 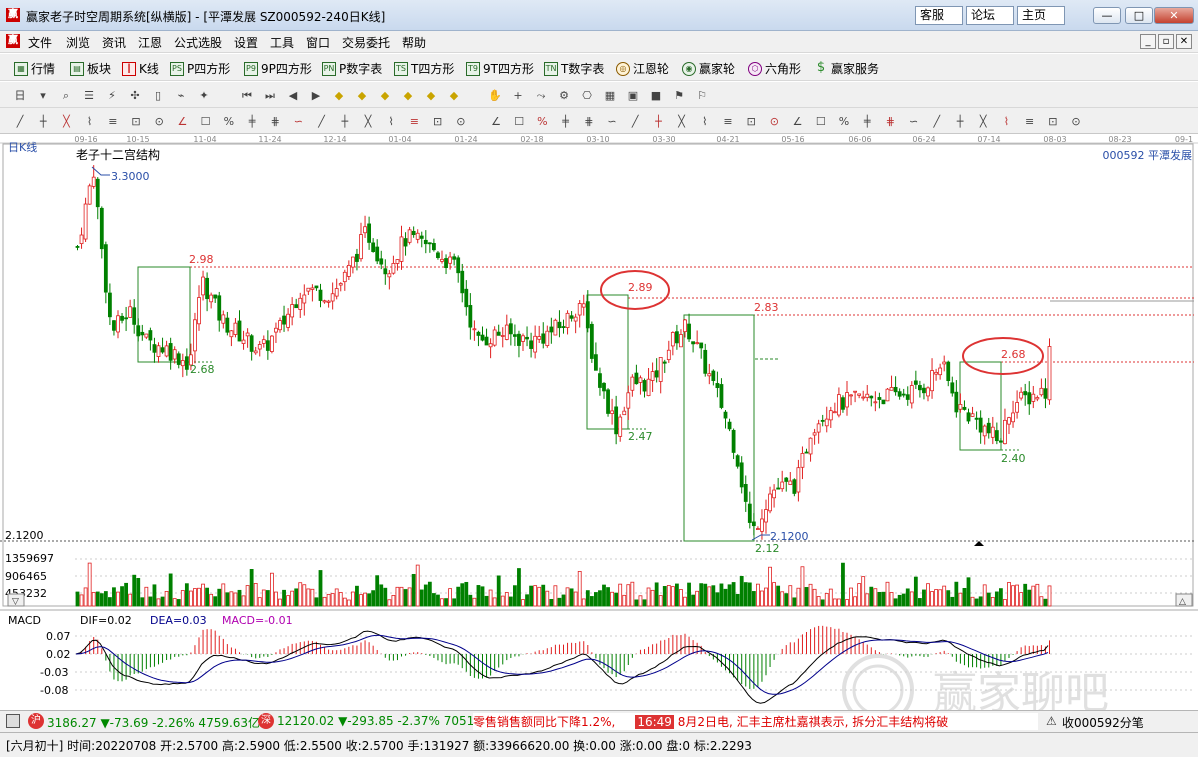 I want to click on tool-icon: ⌕, so click(x=66, y=95).